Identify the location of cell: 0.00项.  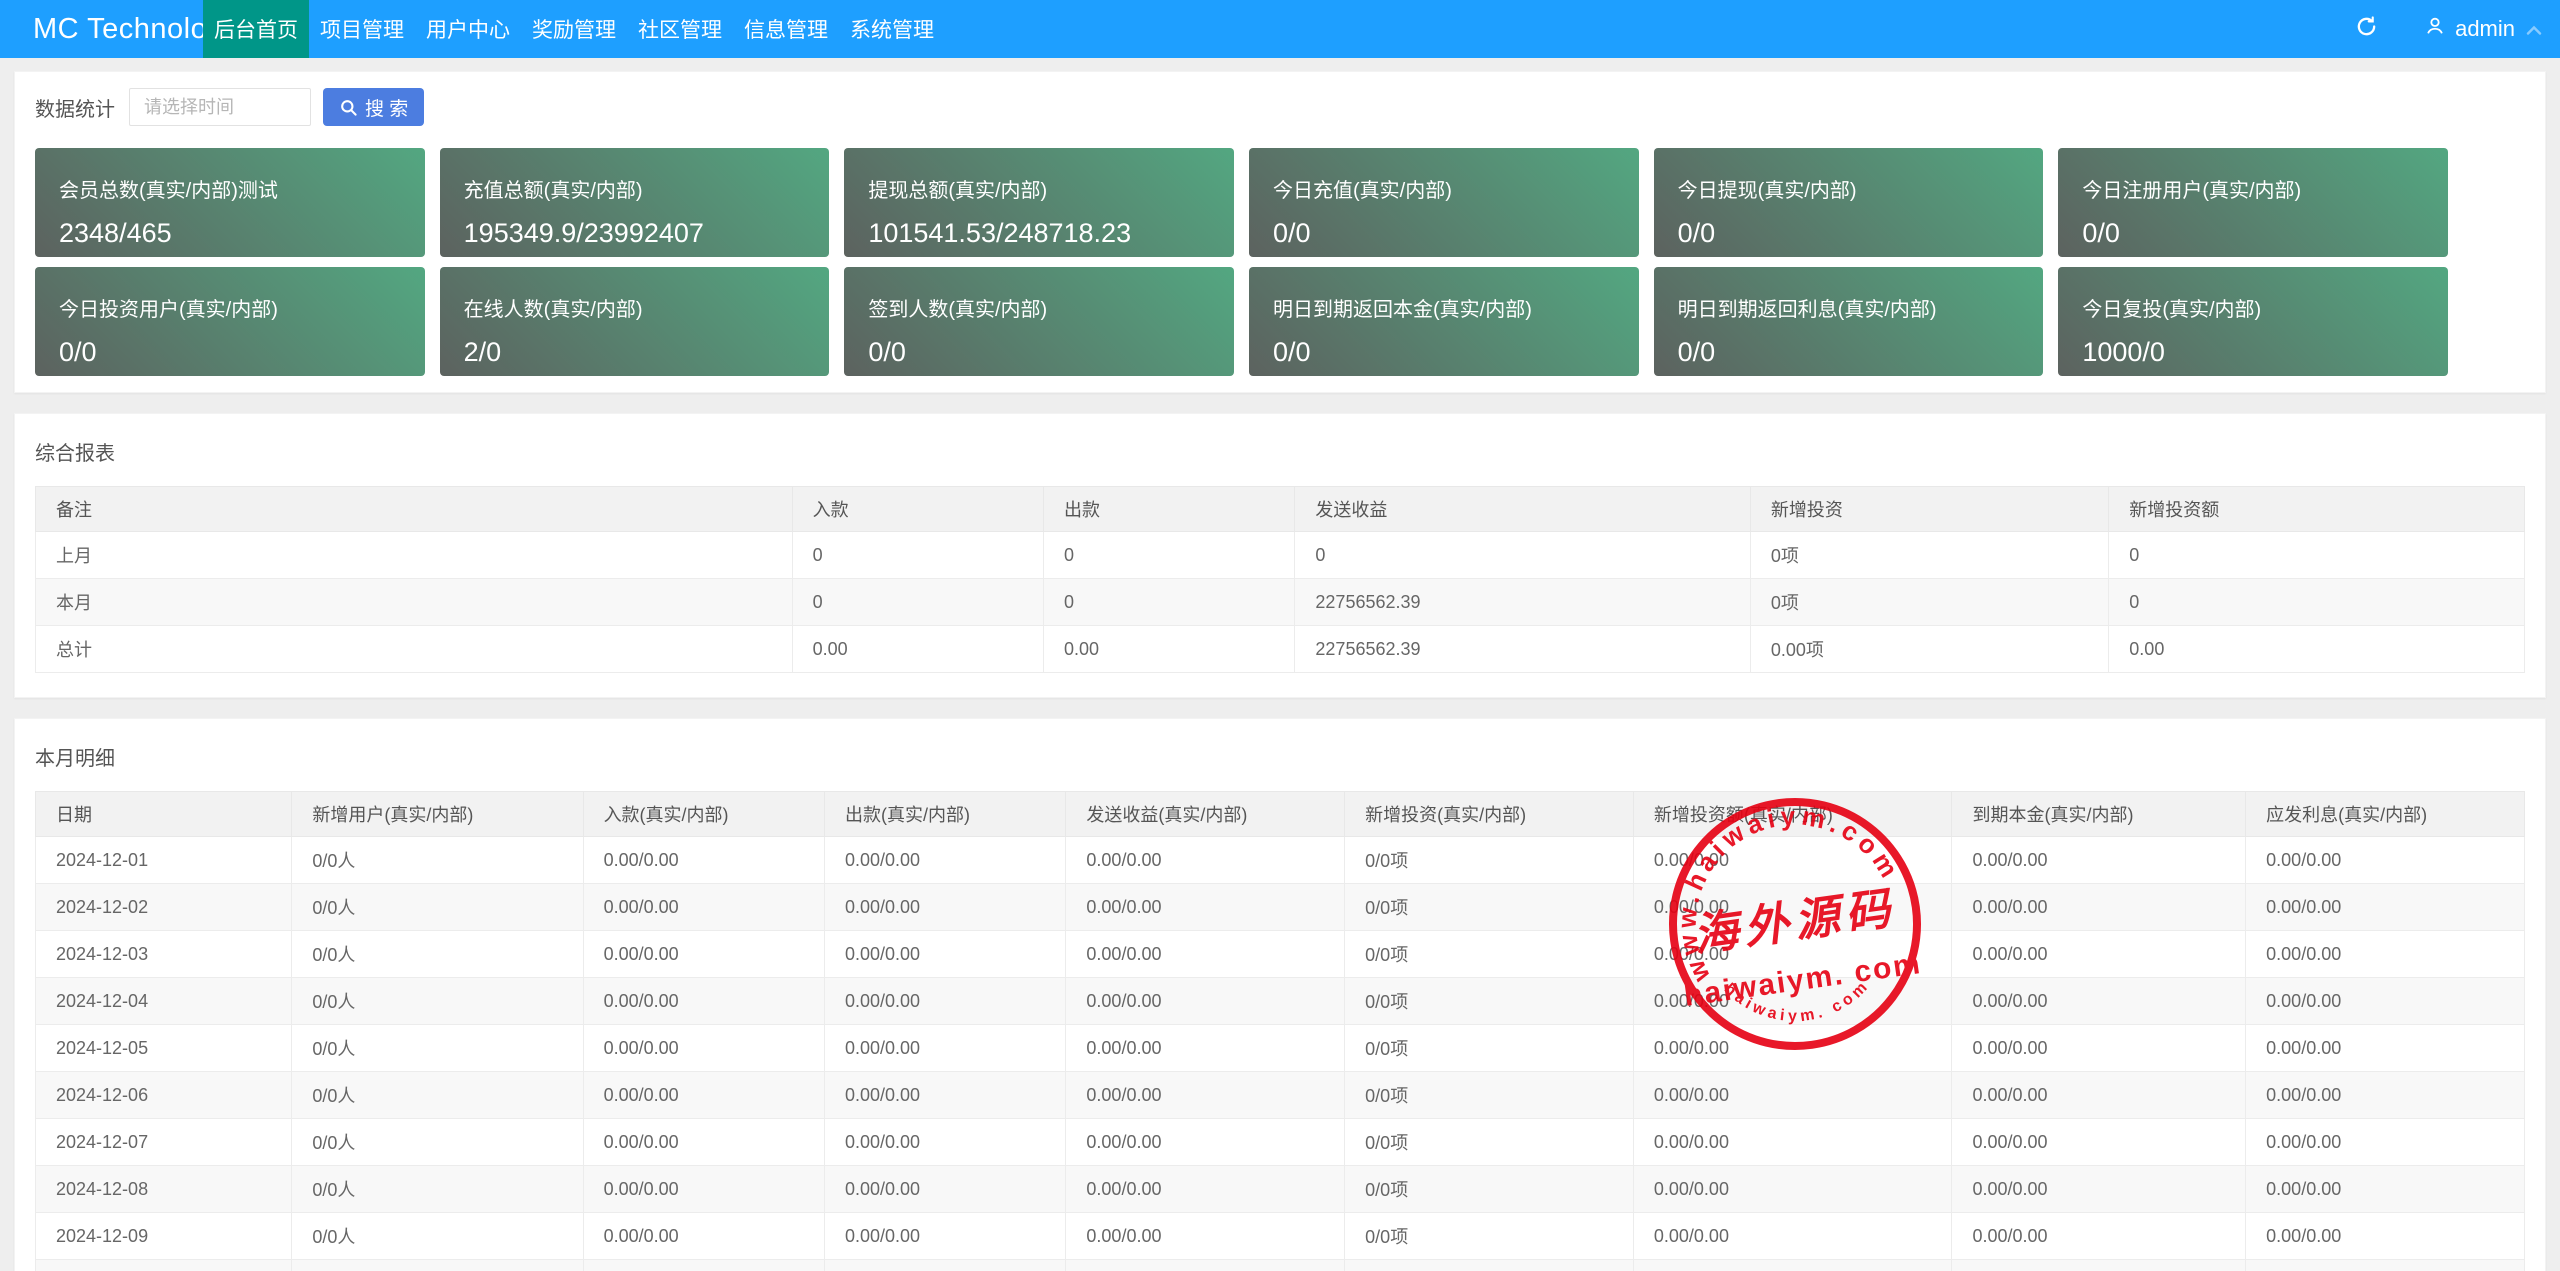
(1929, 649).